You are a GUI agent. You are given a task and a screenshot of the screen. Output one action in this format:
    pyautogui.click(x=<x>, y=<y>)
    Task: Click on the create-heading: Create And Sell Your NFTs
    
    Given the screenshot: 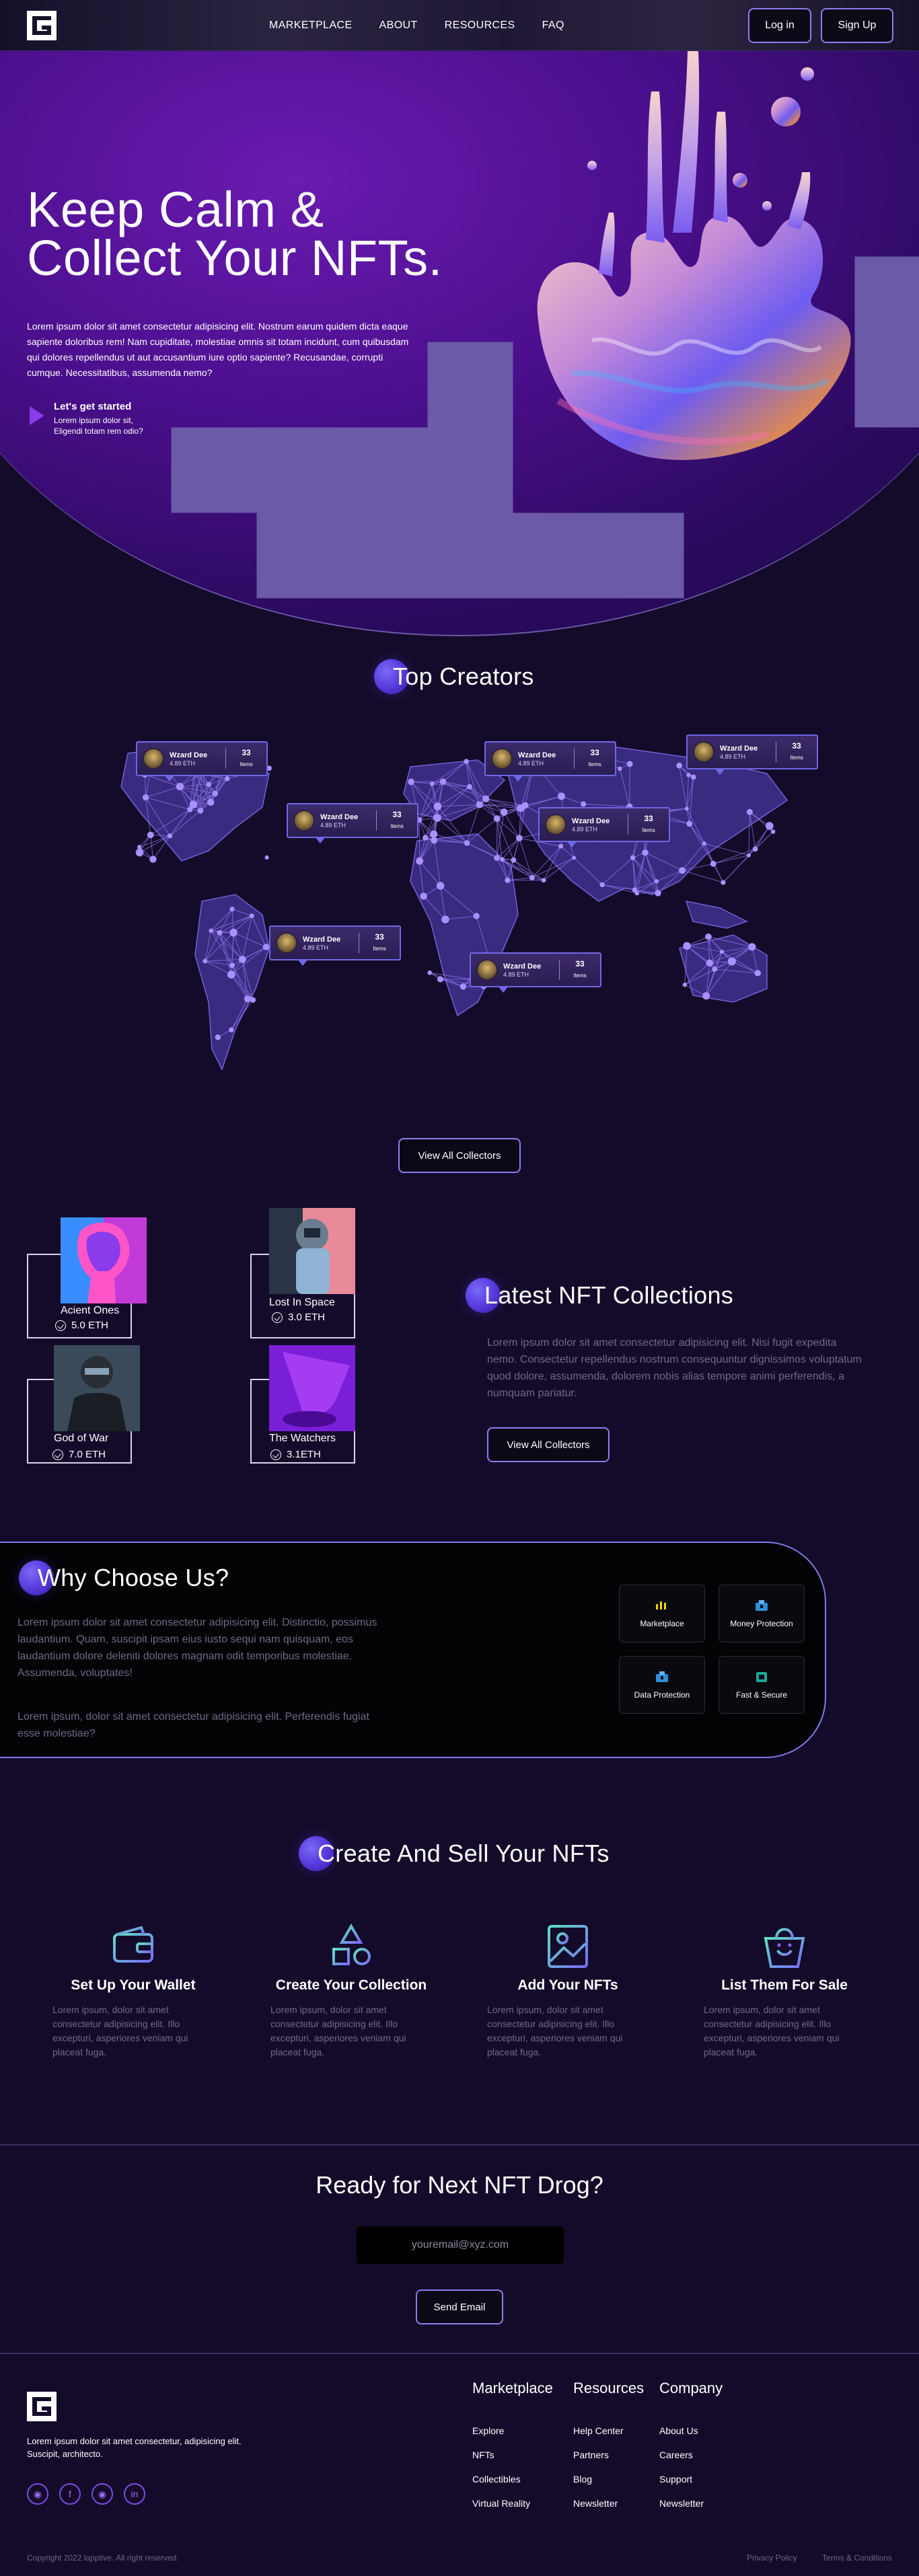 What is the action you would take?
    pyautogui.click(x=454, y=1853)
    